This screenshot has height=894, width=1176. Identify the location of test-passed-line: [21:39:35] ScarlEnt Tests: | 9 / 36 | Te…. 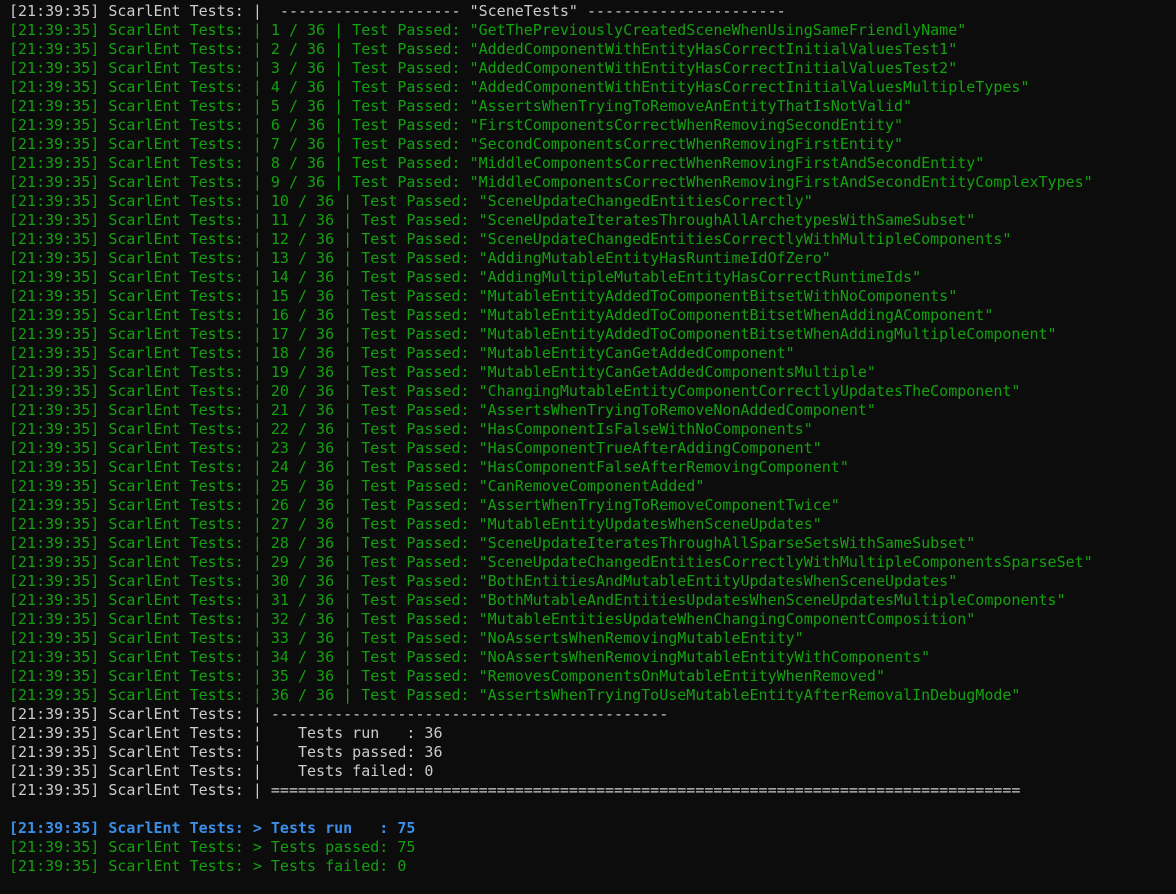
(551, 182).